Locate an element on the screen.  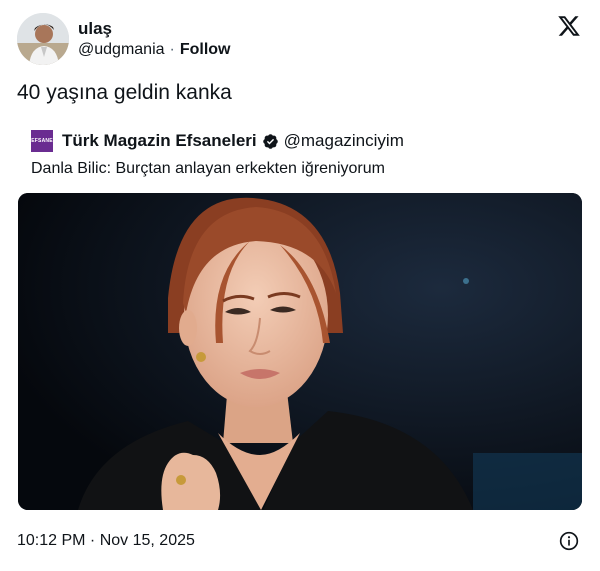
tweet-text: 40 yaşına geldin kanka is located at coordinates (124, 92).